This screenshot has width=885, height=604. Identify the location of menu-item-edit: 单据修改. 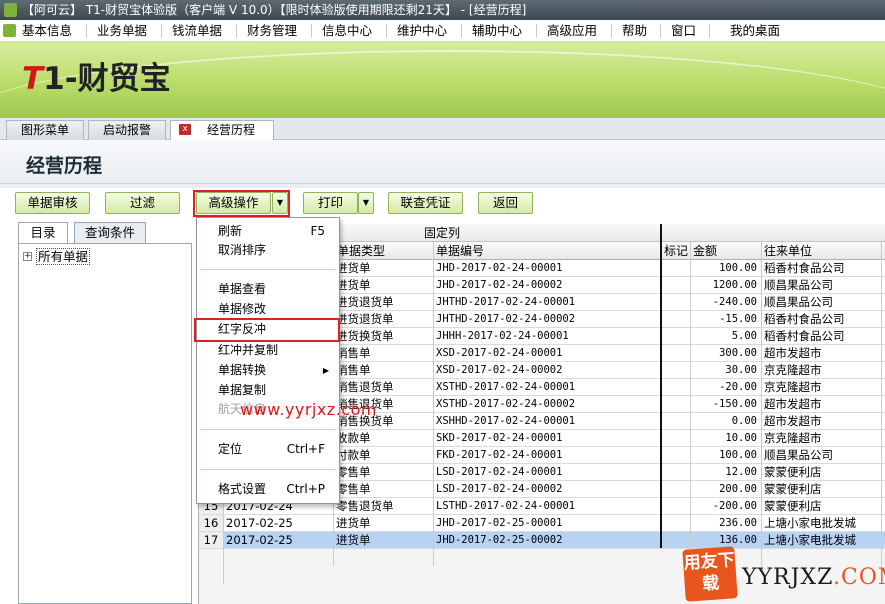
(268, 309).